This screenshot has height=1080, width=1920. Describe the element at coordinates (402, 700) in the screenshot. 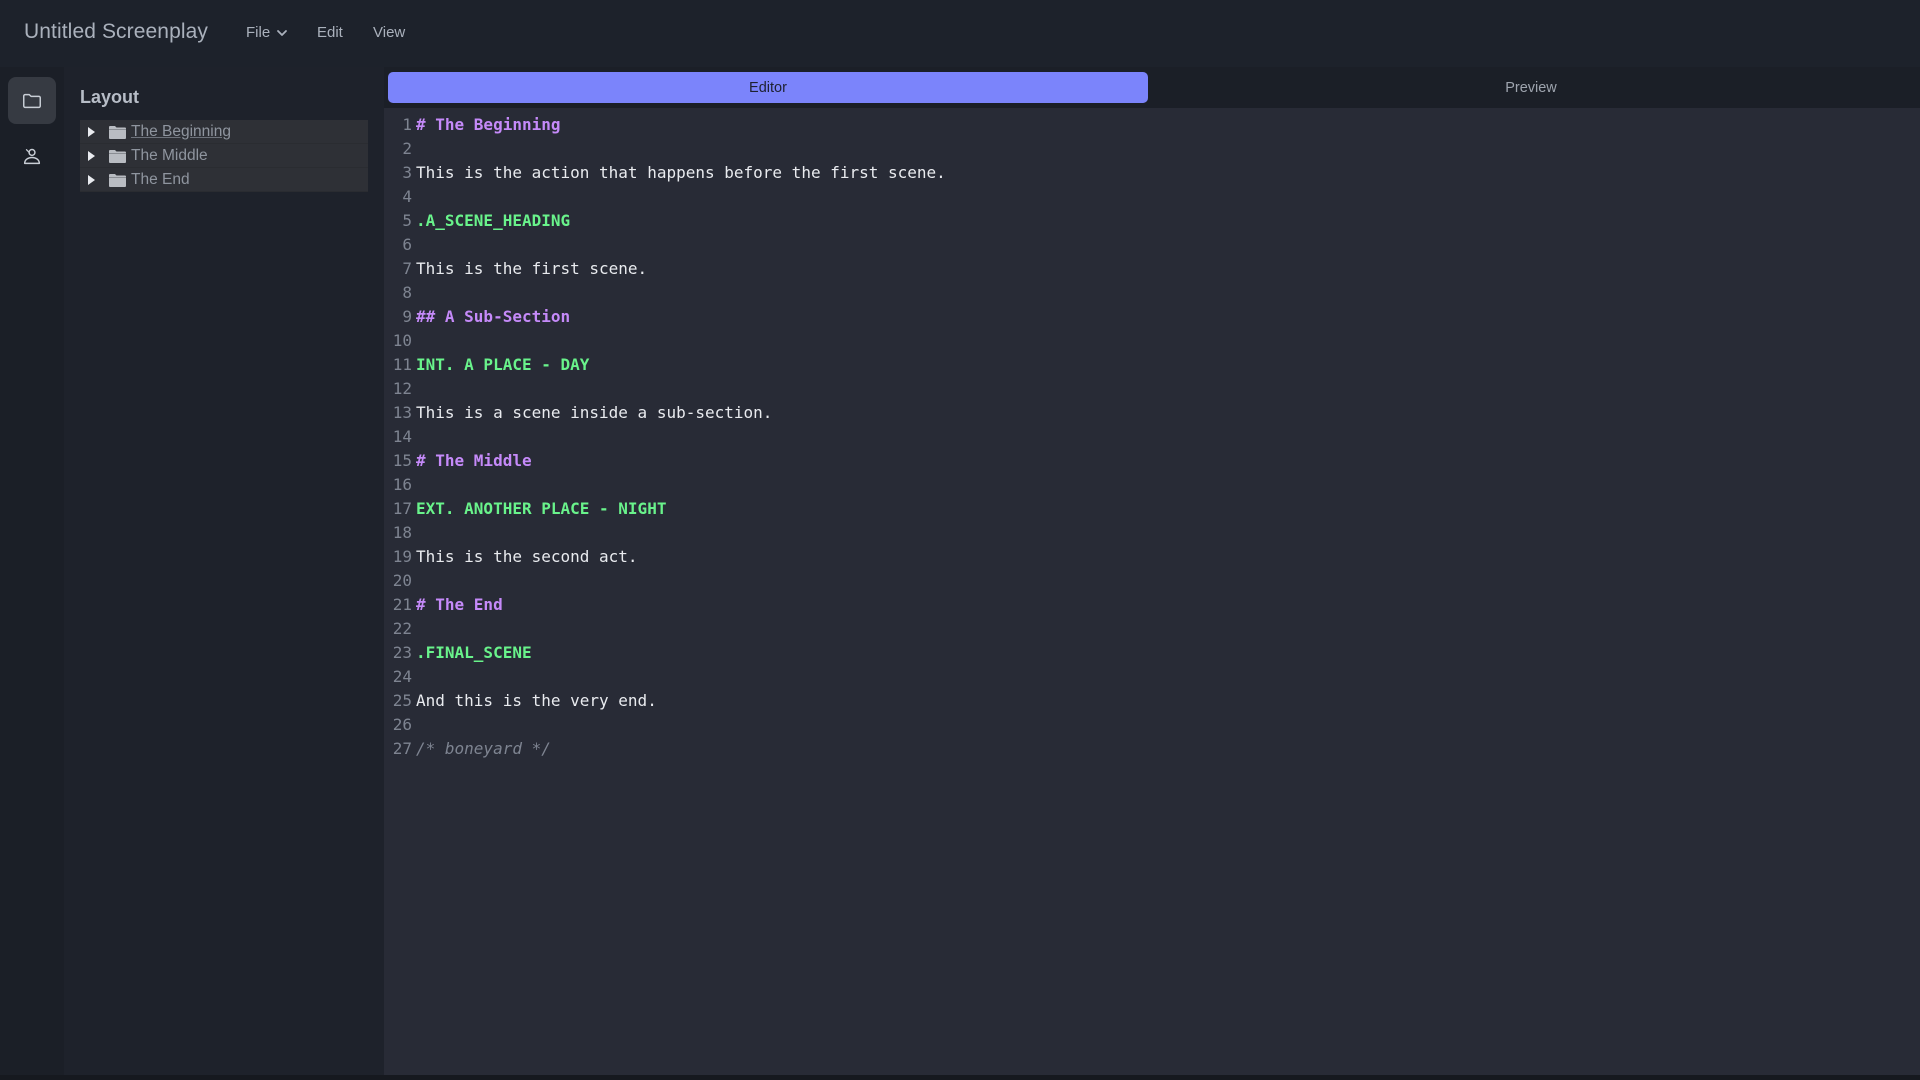

I see `line-number: 25` at that location.